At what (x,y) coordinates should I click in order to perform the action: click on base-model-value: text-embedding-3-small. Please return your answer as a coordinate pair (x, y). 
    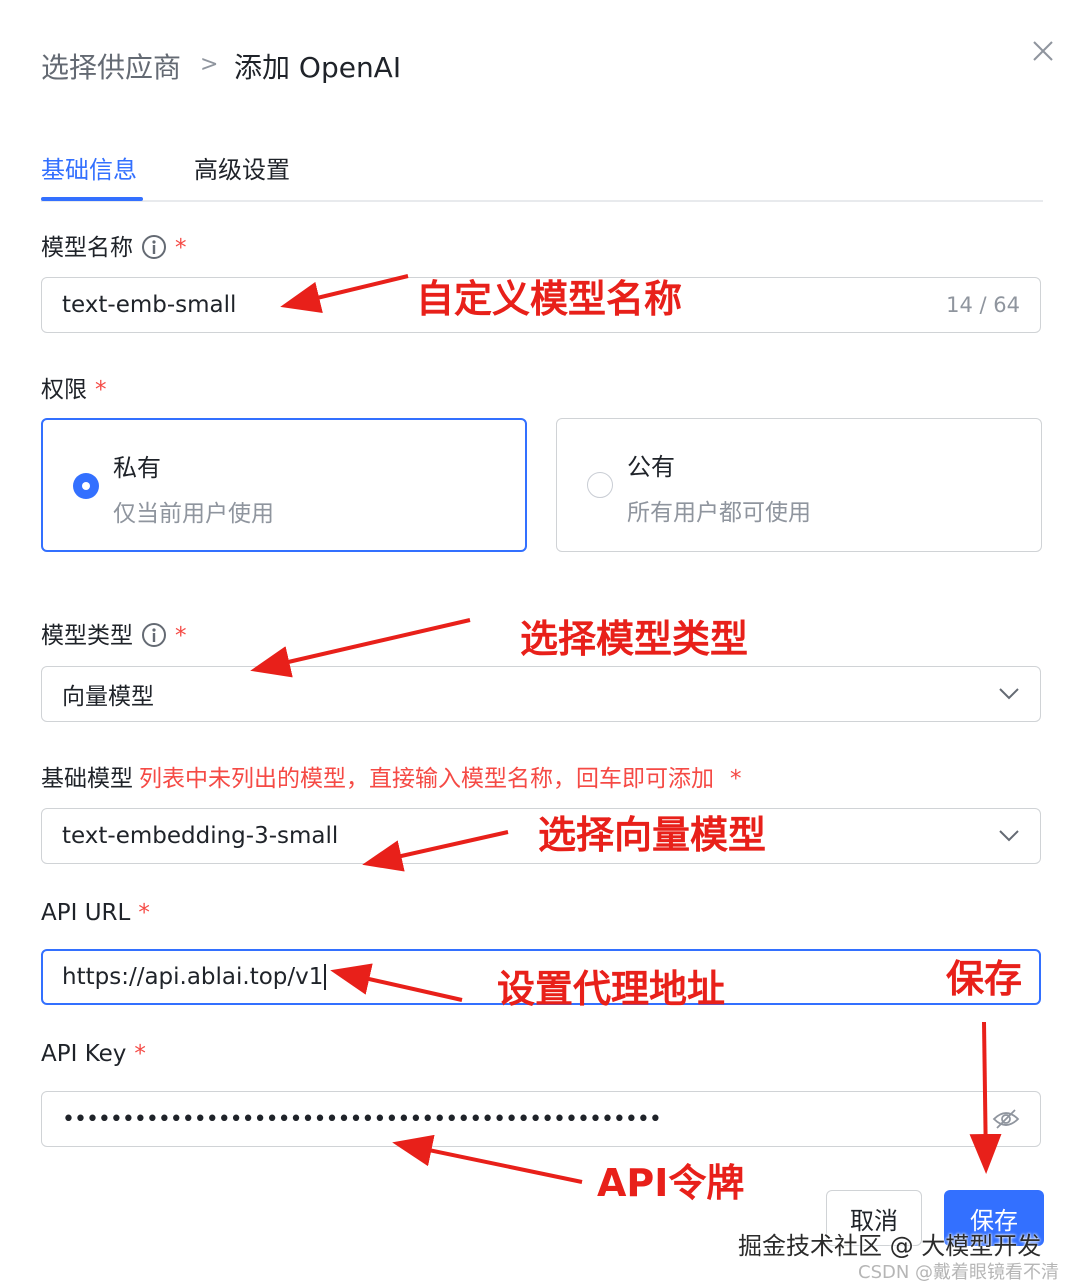
    Looking at the image, I should click on (200, 836).